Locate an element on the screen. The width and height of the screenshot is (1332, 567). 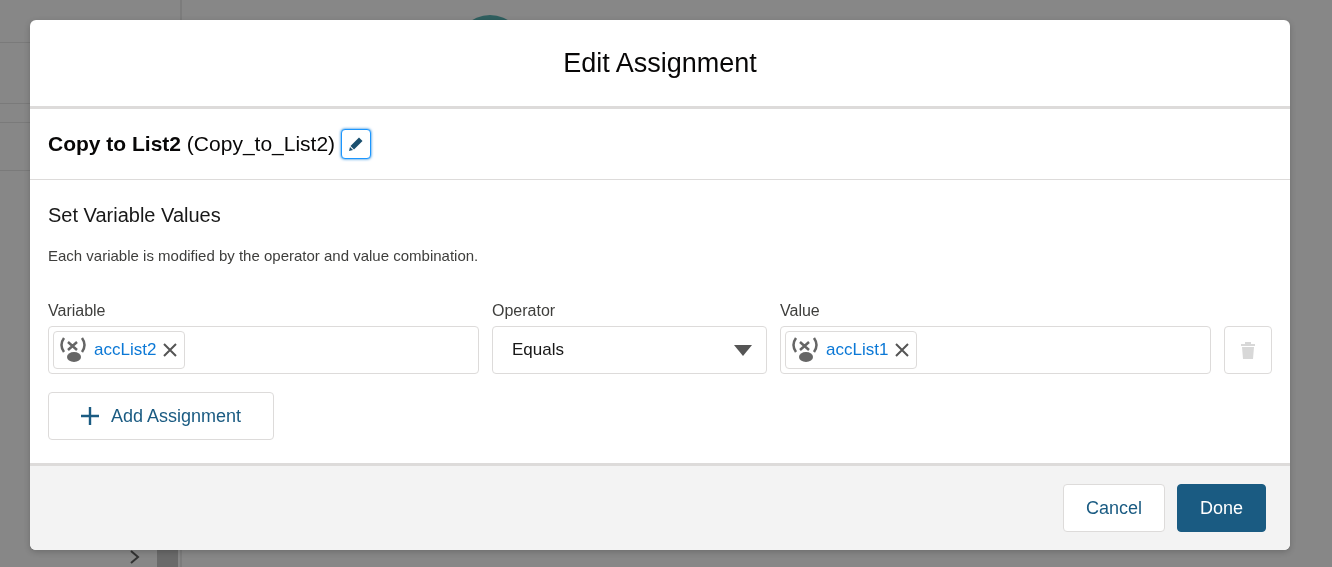
section-description: Each variable is modified by the operator and value combination. is located at coordinates (264, 255).